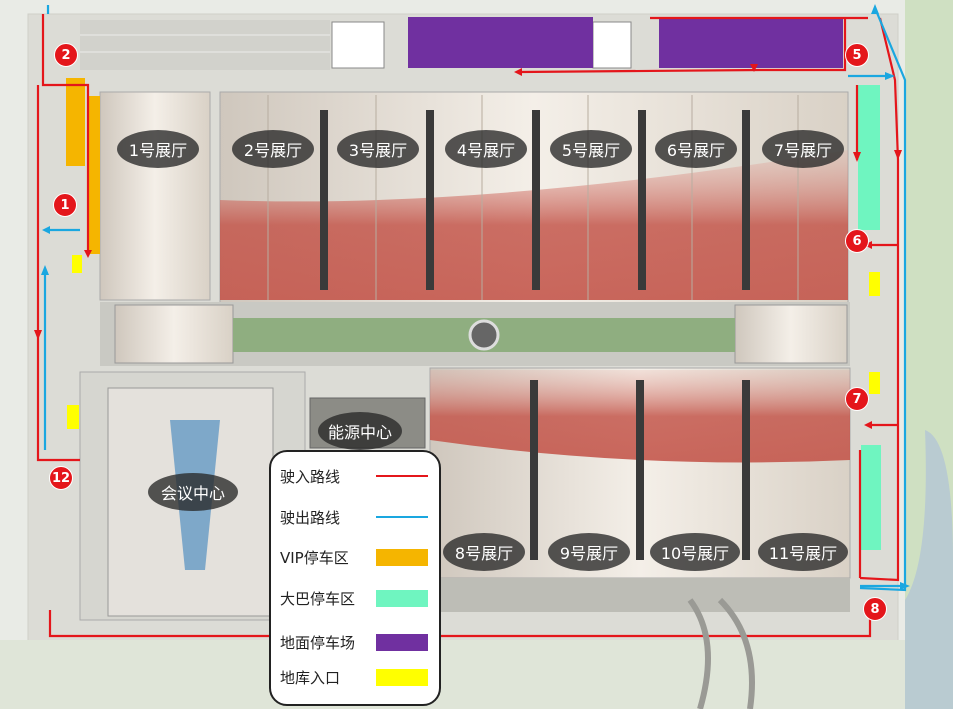 This screenshot has height=709, width=953. What do you see at coordinates (314, 557) in the screenshot?
I see `legend-vip-parking-label: VIP停车区` at bounding box center [314, 557].